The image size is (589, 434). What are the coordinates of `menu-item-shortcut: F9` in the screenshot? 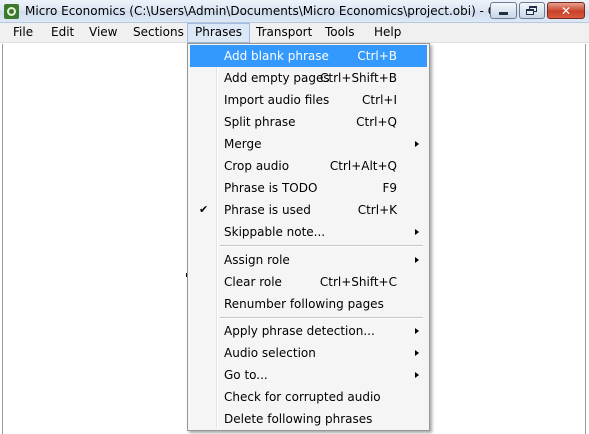 It's located at (389, 188).